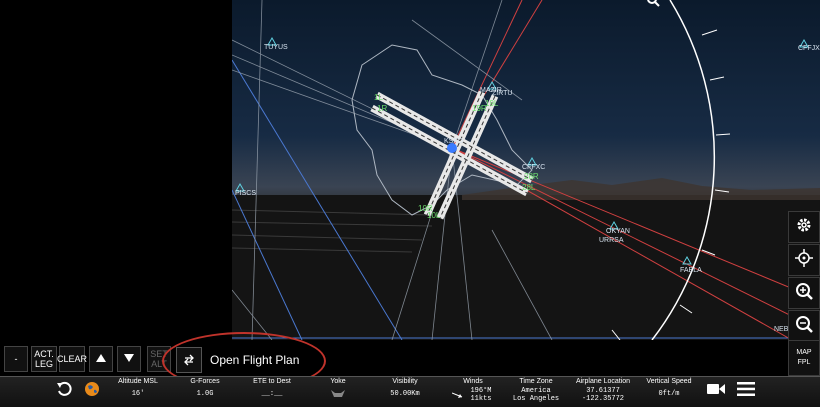 This screenshot has width=820, height=407. Describe the element at coordinates (669, 381) in the screenshot. I see `vspeed-title: Vertical Speed` at that location.